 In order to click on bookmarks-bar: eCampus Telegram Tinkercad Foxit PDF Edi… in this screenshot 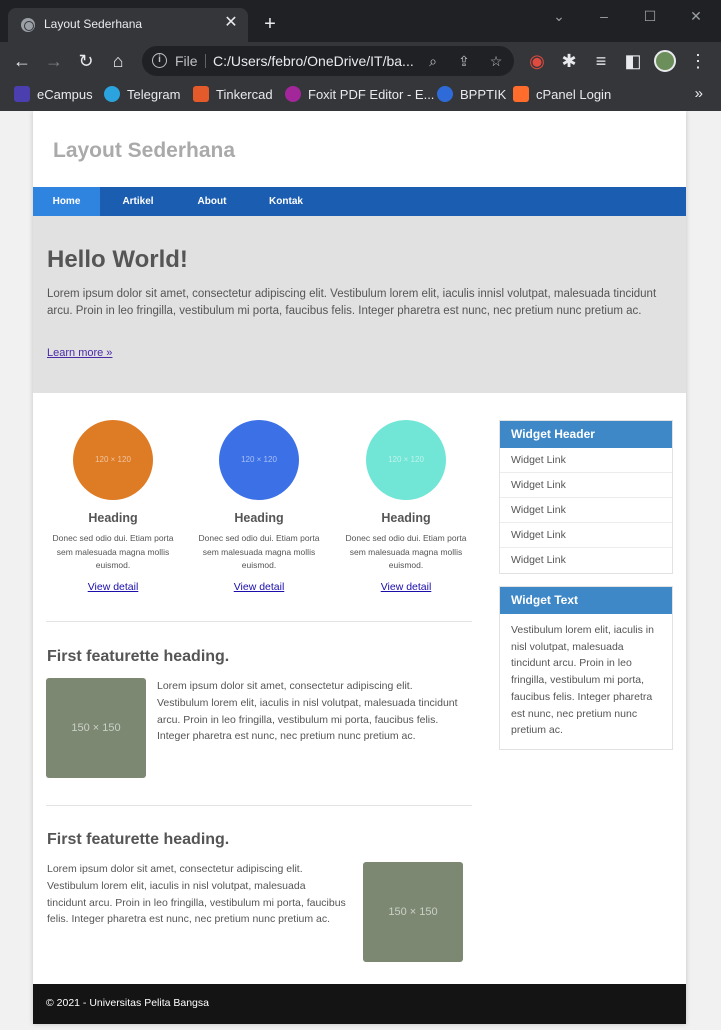, I will do `click(360, 95)`.